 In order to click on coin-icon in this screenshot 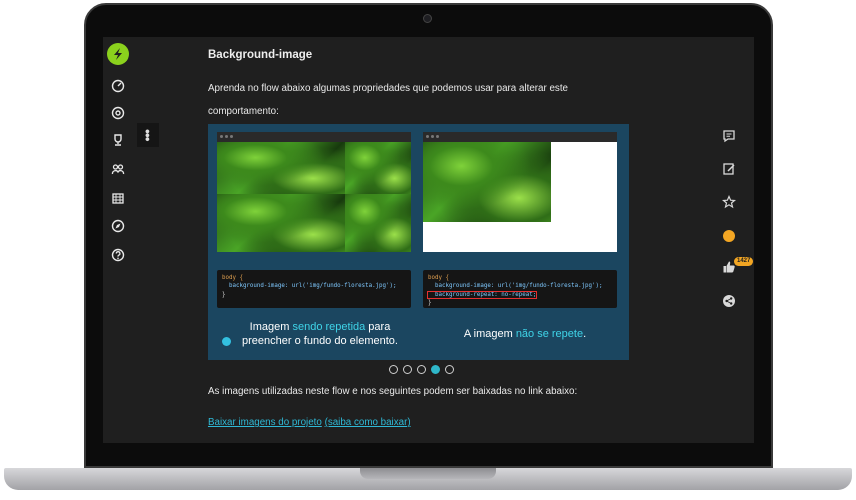, I will do `click(729, 236)`.